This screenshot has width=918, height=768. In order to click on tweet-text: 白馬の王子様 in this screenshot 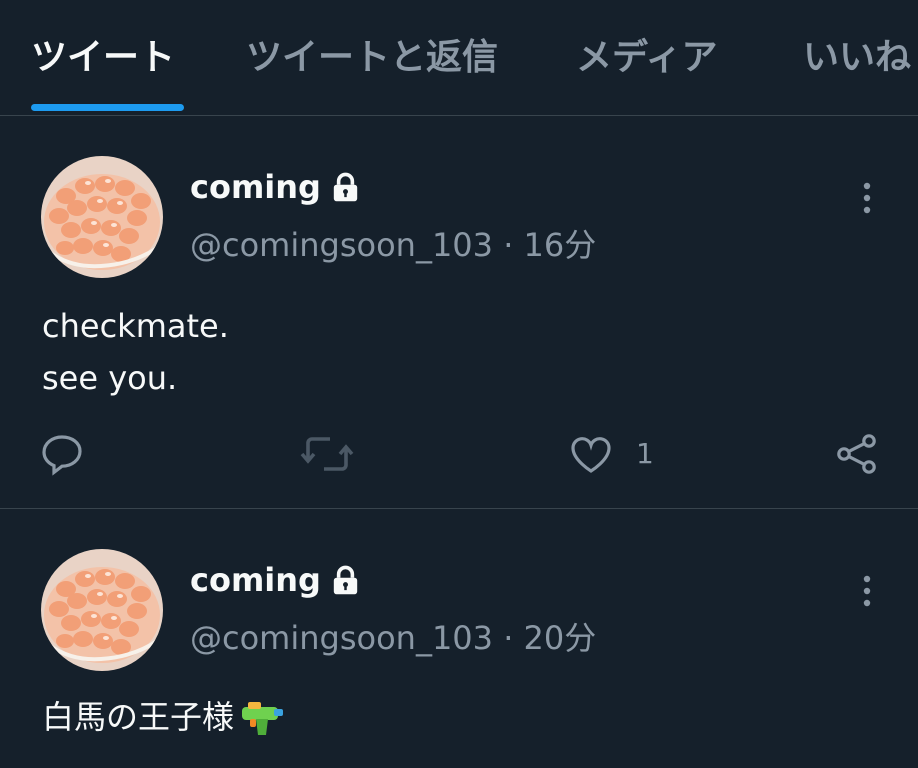, I will do `click(138, 717)`.